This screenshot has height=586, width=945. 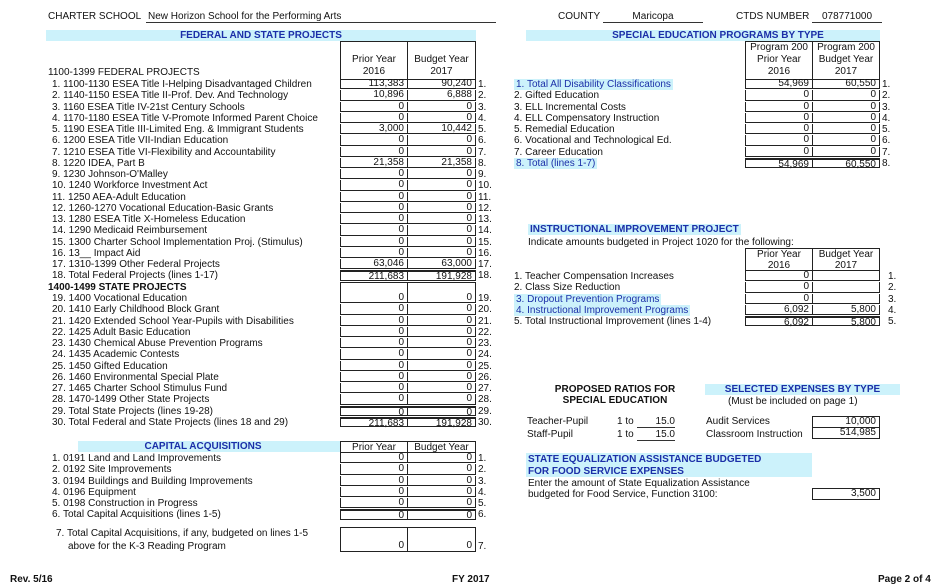 I want to click on instructional-prior-cell: 6,092, so click(x=779, y=309).